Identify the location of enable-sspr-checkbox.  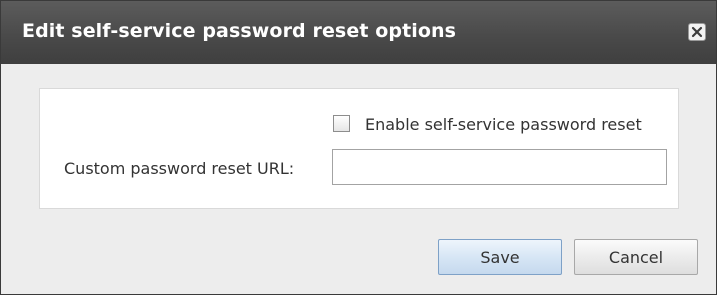
(341, 123).